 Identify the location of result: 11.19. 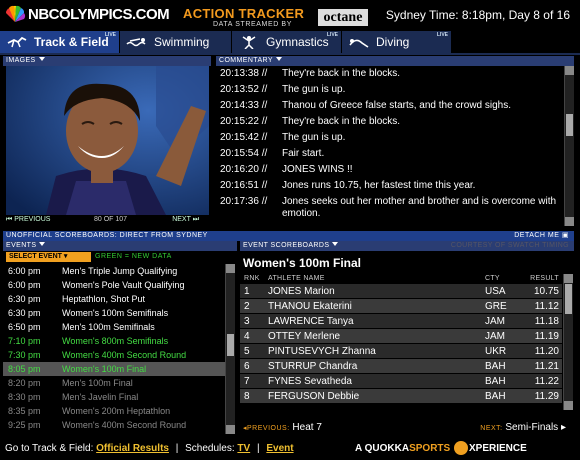
(546, 336).